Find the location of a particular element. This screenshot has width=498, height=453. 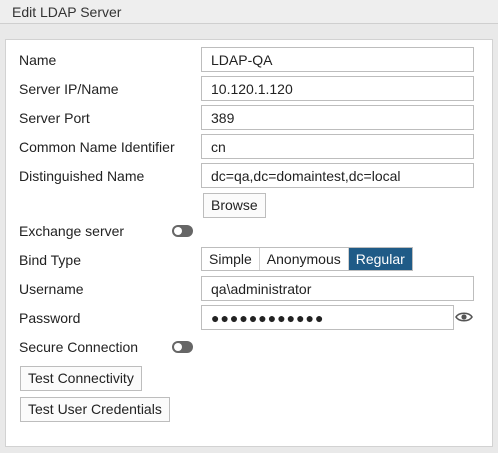

browse-button: Browse is located at coordinates (234, 205).